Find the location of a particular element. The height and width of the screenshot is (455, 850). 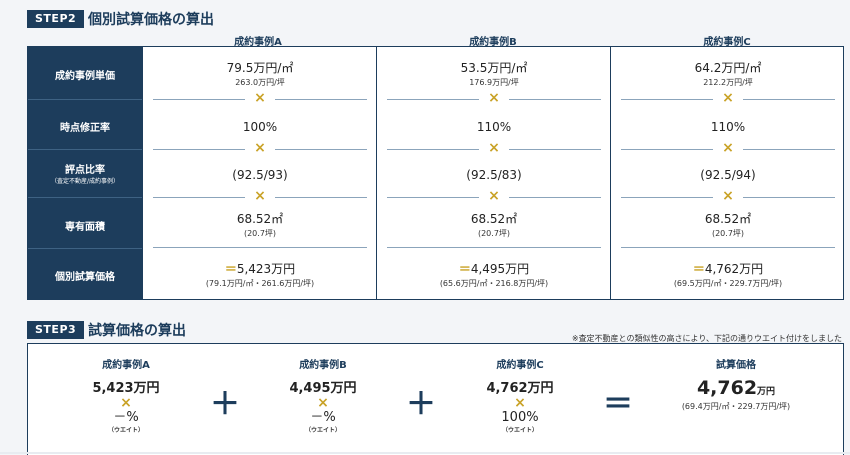

row-label-ratio-sub: （査定不動産/成約事例） is located at coordinates (85, 181).